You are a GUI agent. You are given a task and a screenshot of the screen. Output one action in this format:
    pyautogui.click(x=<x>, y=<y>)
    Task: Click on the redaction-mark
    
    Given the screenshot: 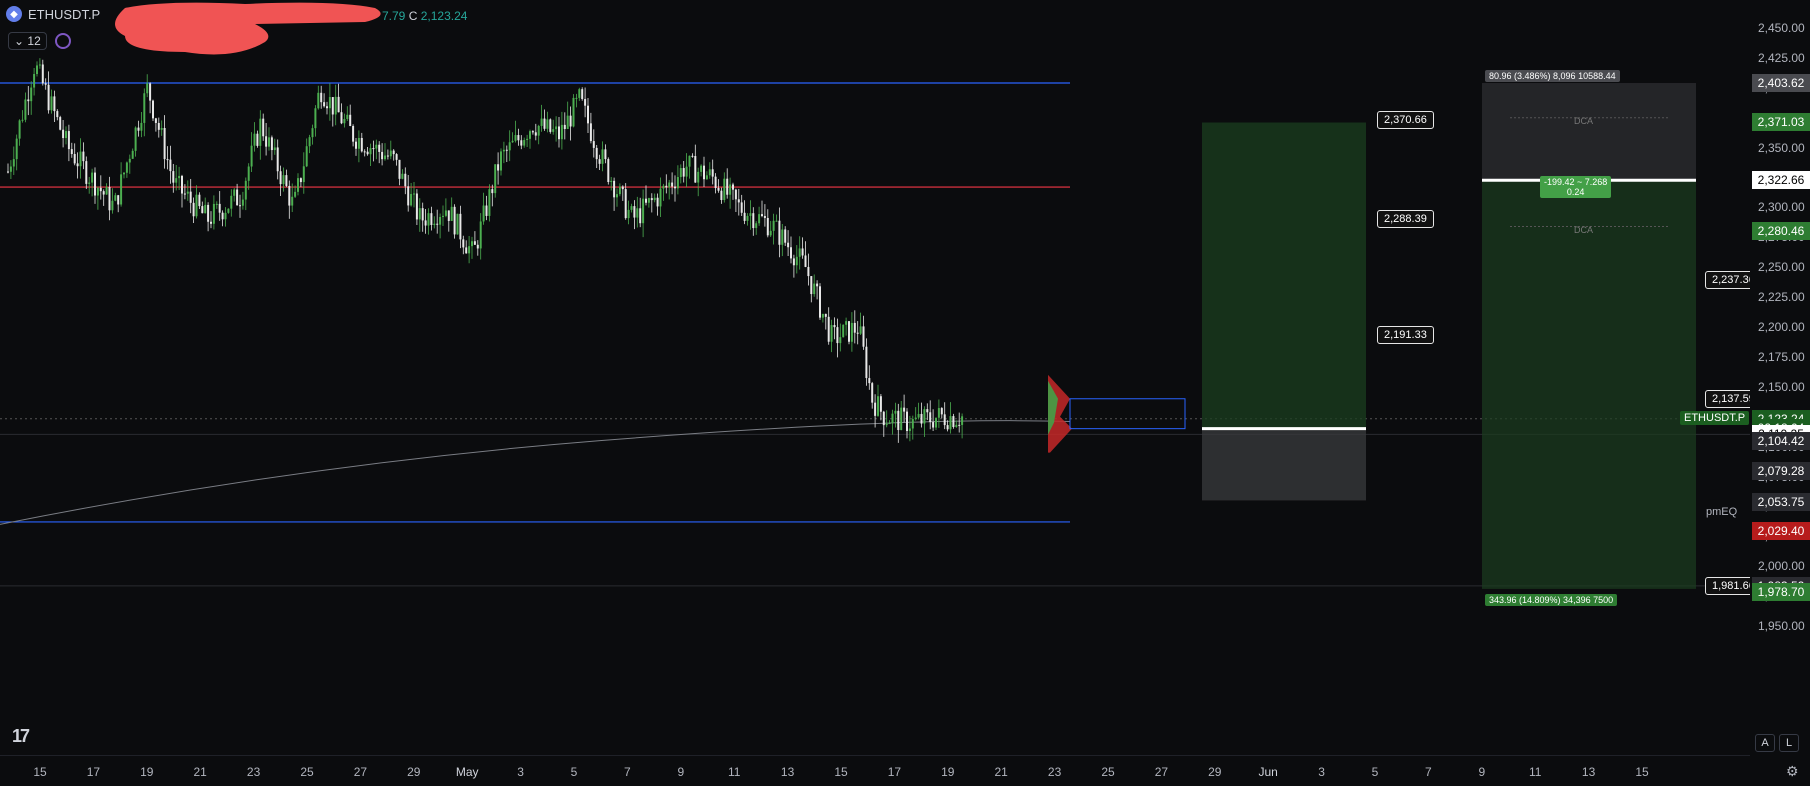 What is the action you would take?
    pyautogui.click(x=248, y=28)
    